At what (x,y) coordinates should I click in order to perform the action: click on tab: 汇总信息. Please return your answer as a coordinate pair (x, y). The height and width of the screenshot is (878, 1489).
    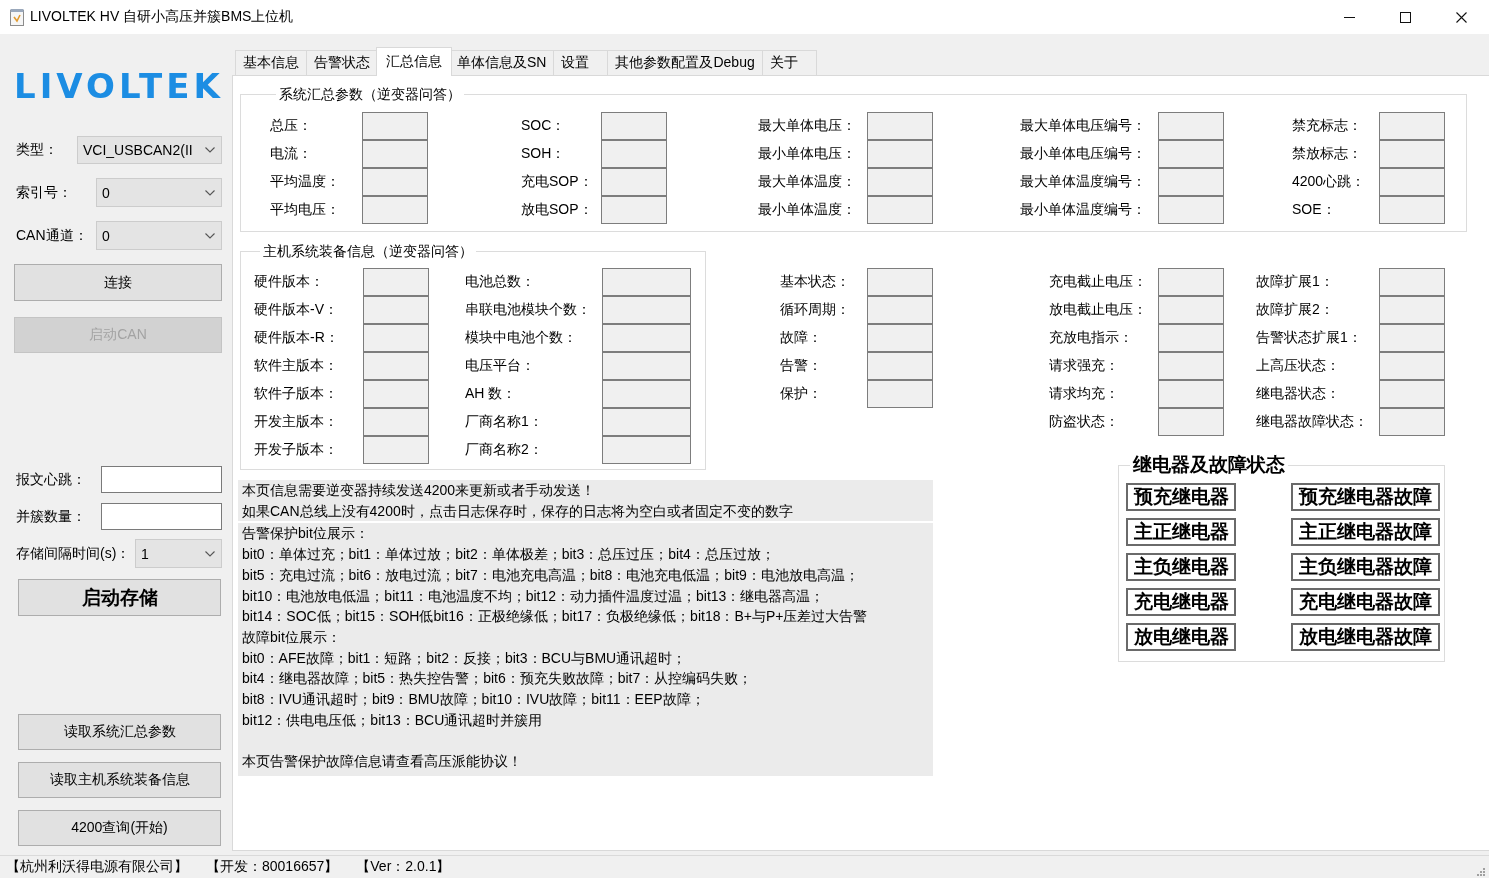
    Looking at the image, I should click on (414, 61).